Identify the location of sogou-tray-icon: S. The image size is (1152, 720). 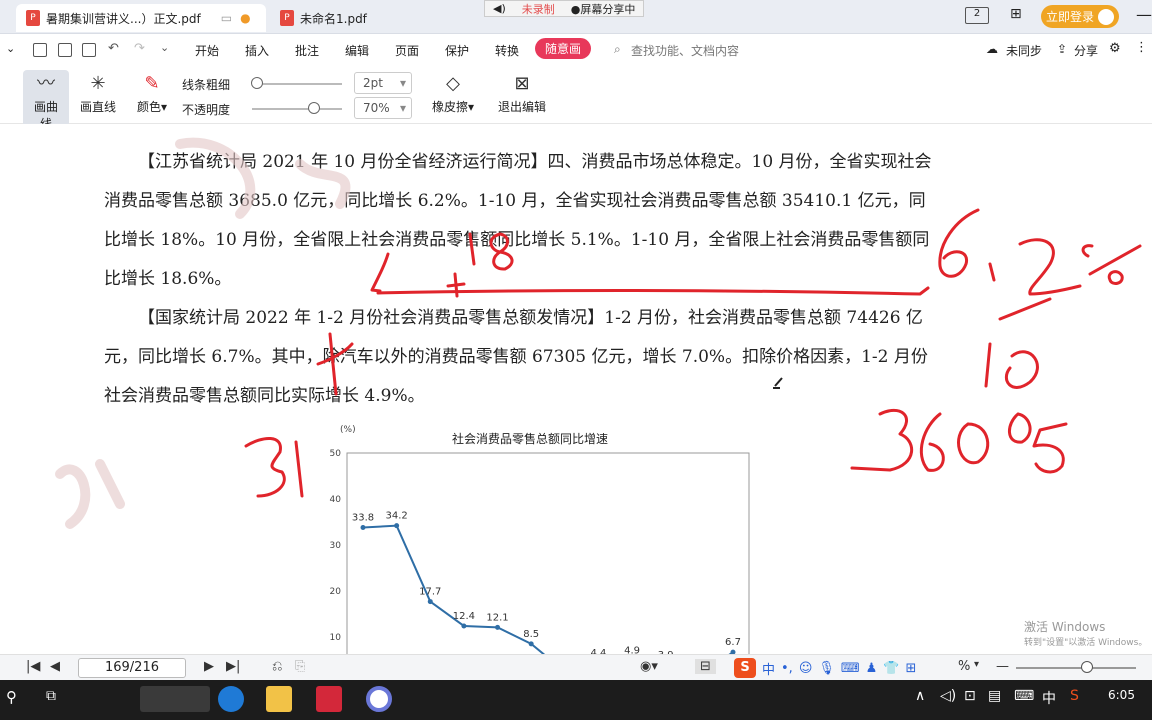
(1074, 696).